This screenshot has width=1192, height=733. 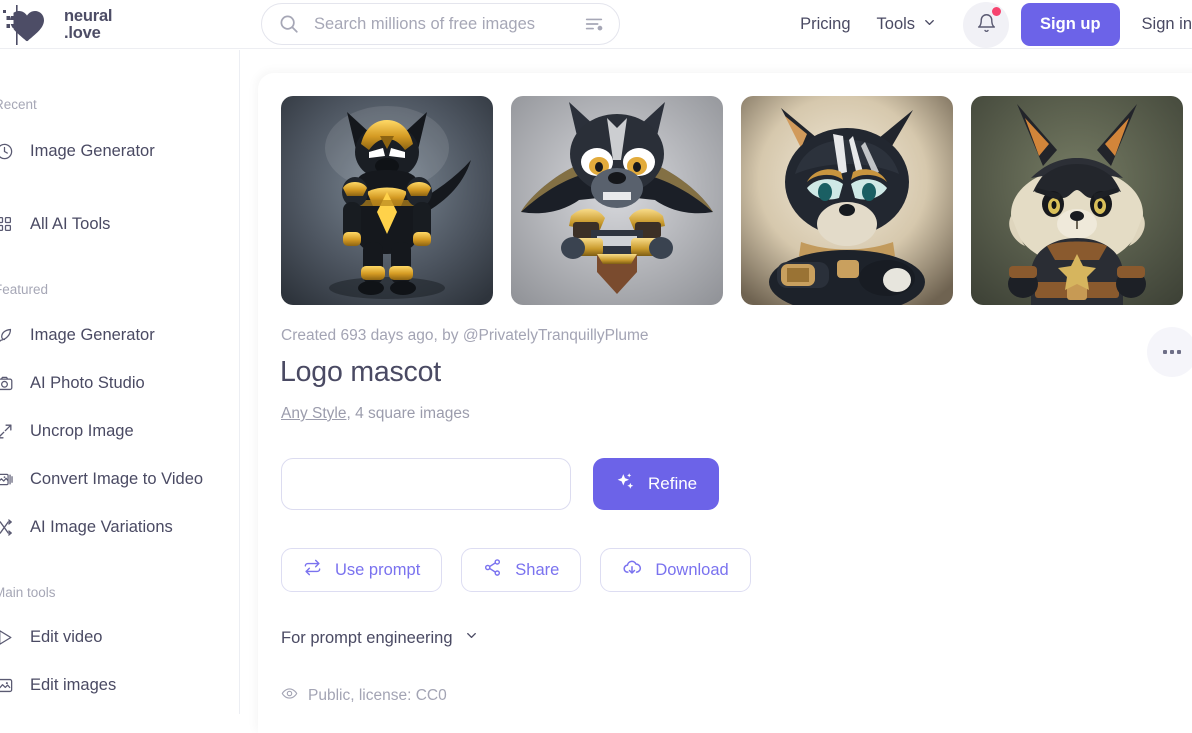 What do you see at coordinates (88, 24) in the screenshot?
I see `brand-name: neural .love` at bounding box center [88, 24].